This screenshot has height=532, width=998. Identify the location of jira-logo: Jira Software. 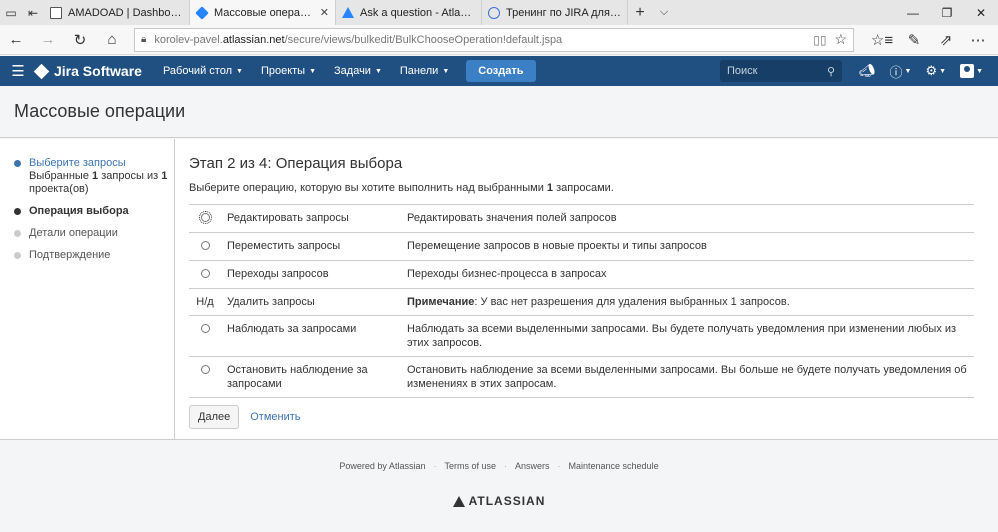
(87, 71).